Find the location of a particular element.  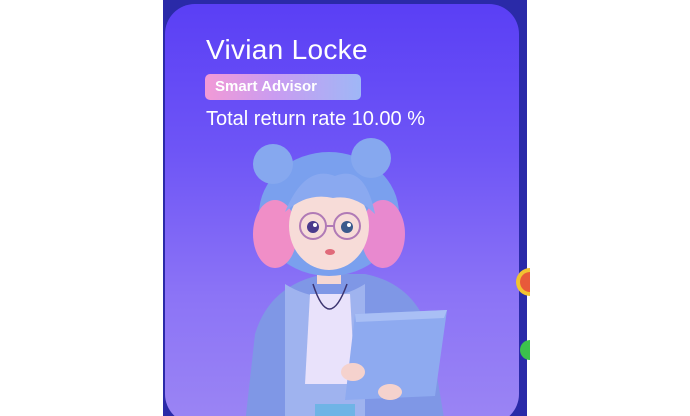

total-return-rate: Total return rate 10.00 % is located at coordinates (316, 119).